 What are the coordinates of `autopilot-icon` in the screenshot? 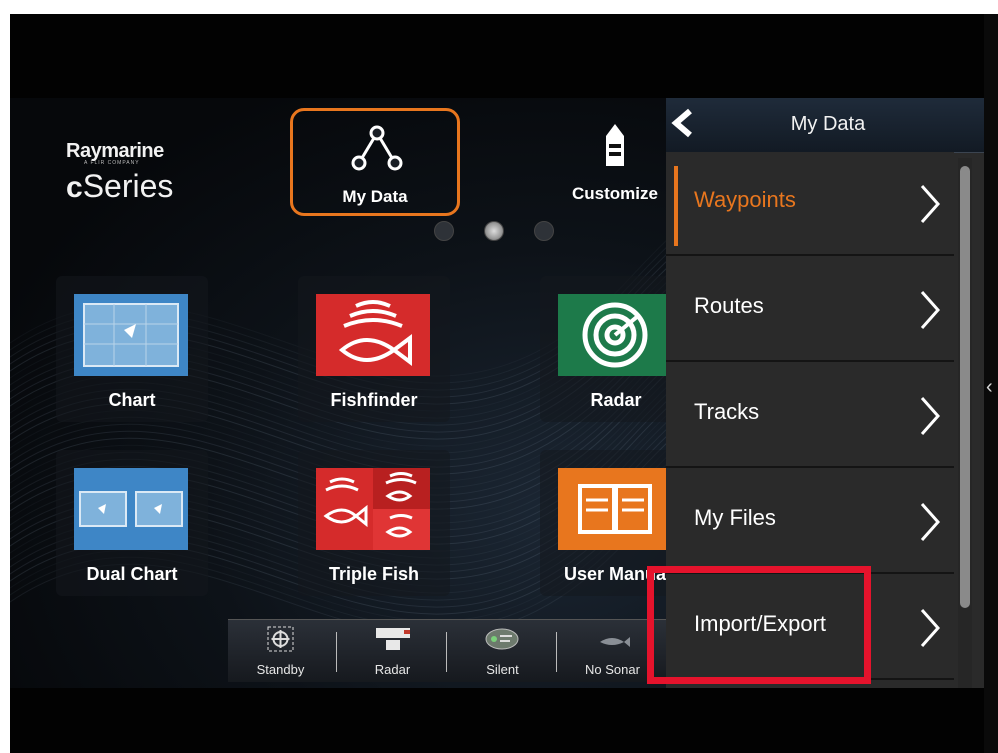 It's located at (280, 639).